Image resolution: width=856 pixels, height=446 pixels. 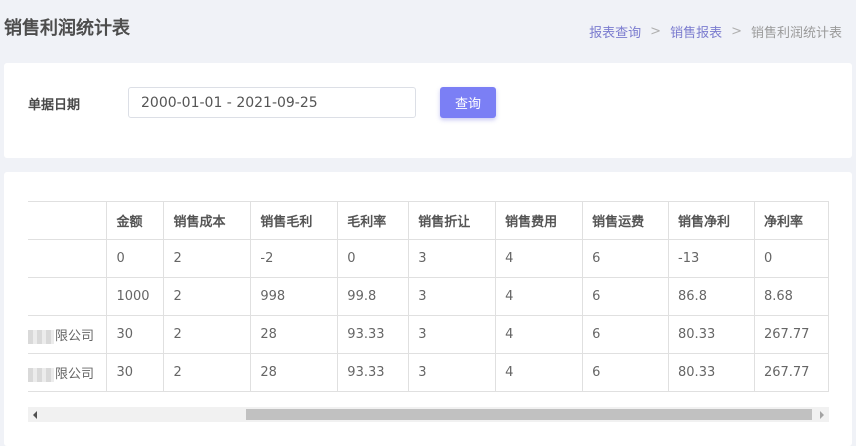 What do you see at coordinates (615, 31) in the screenshot?
I see `breadcrumb-report-query: 报表查询` at bounding box center [615, 31].